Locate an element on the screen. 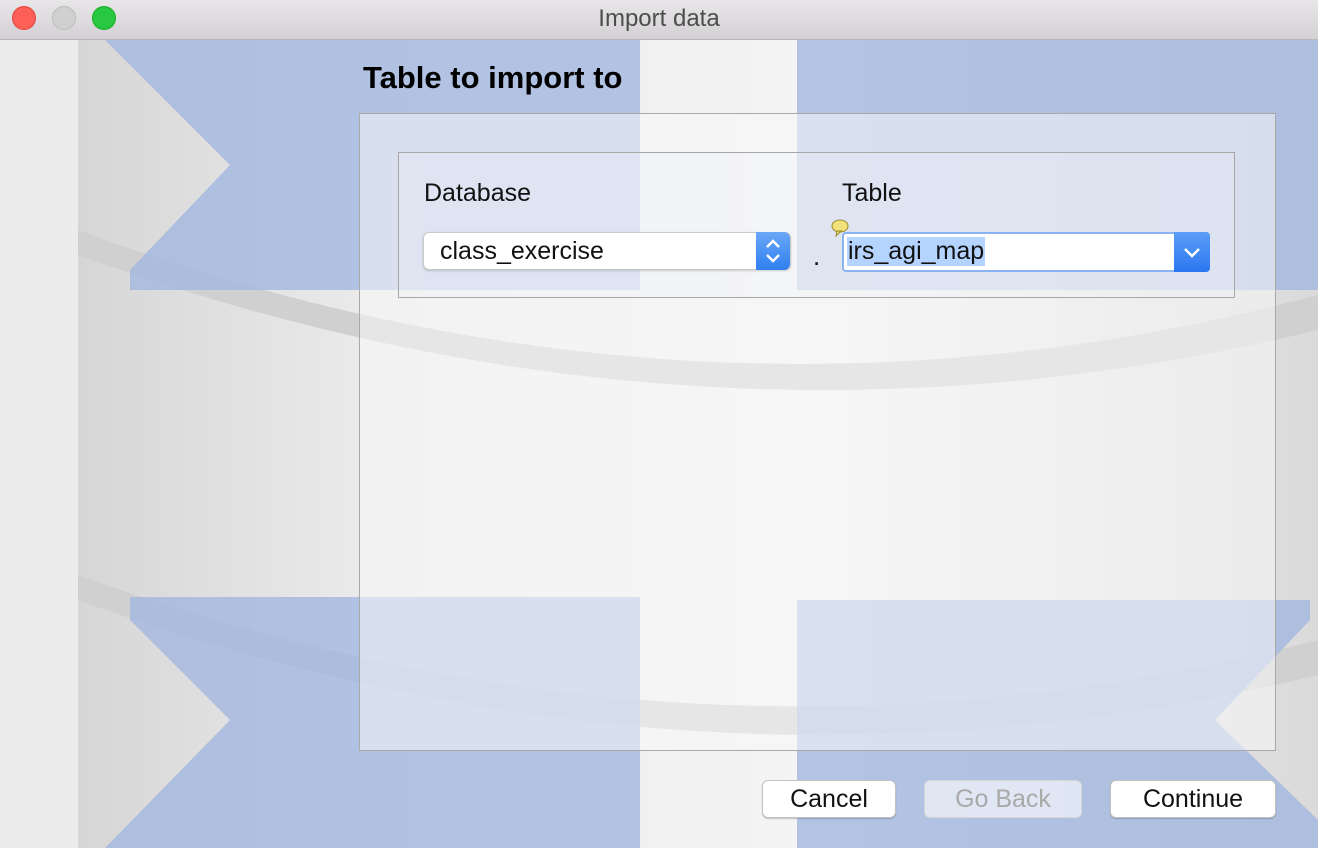 The height and width of the screenshot is (848, 1318). table-combobox: irs_agi_map is located at coordinates (1026, 252).